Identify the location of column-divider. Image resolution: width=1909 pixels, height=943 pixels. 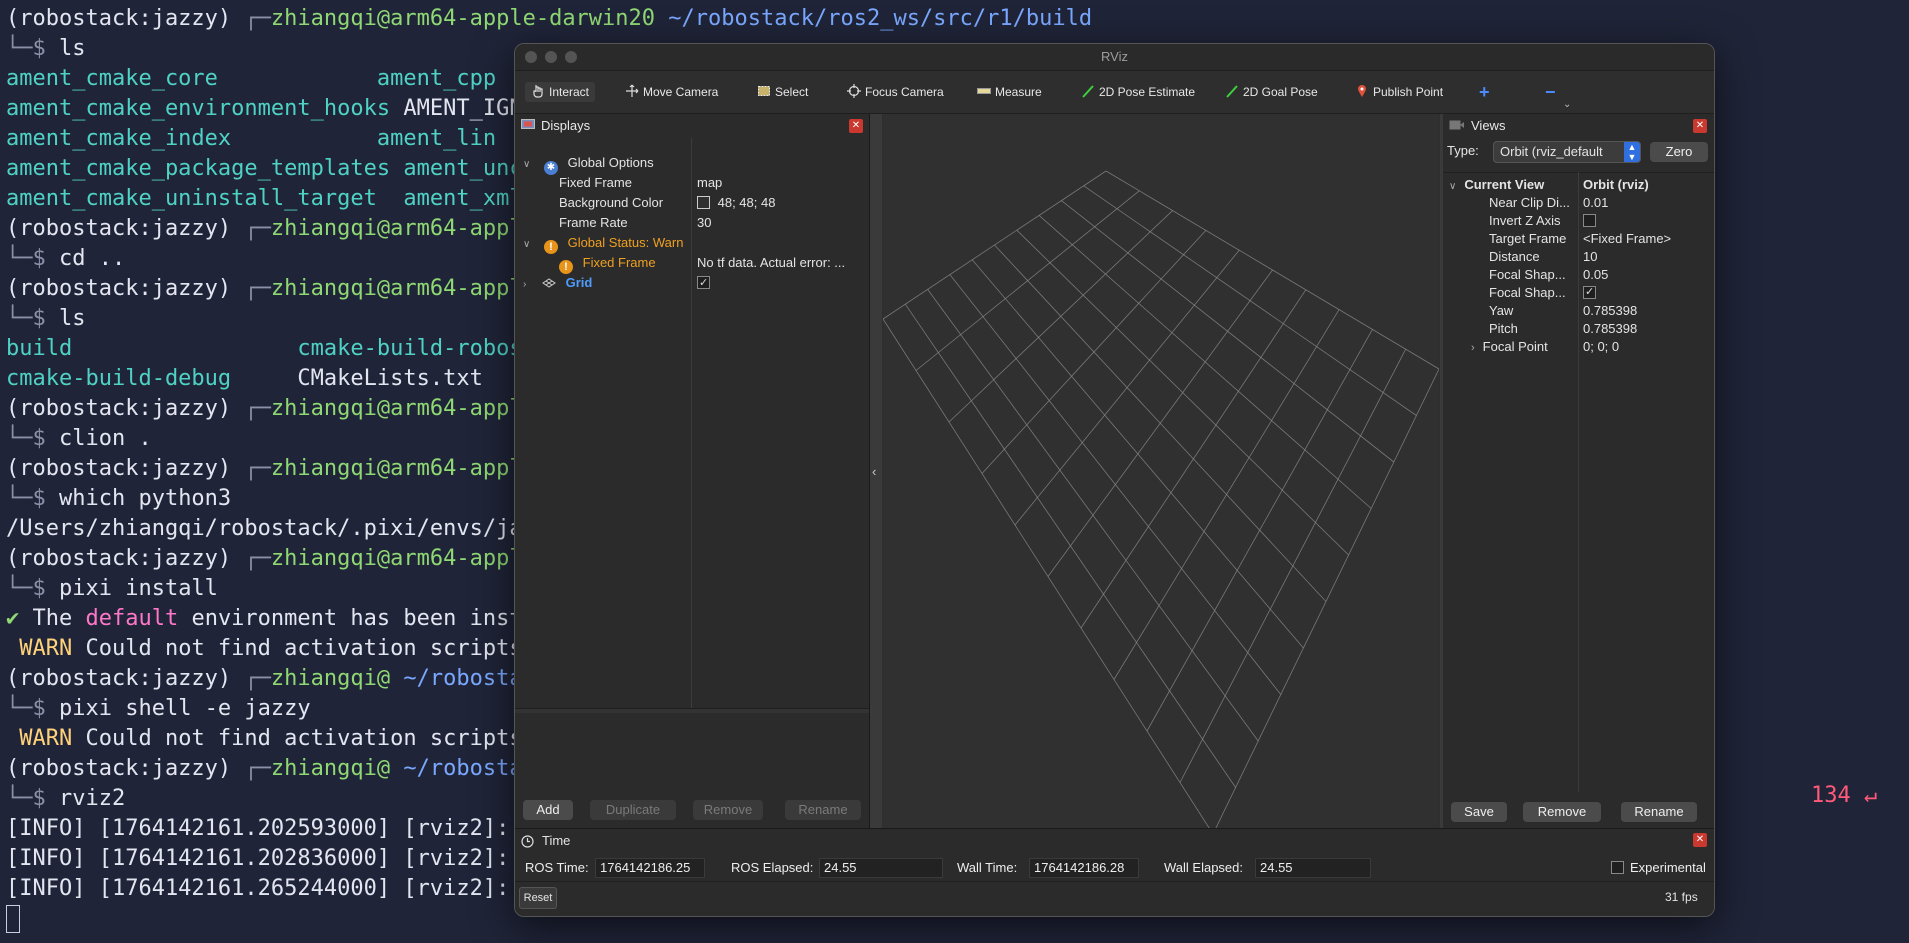
(1578, 482).